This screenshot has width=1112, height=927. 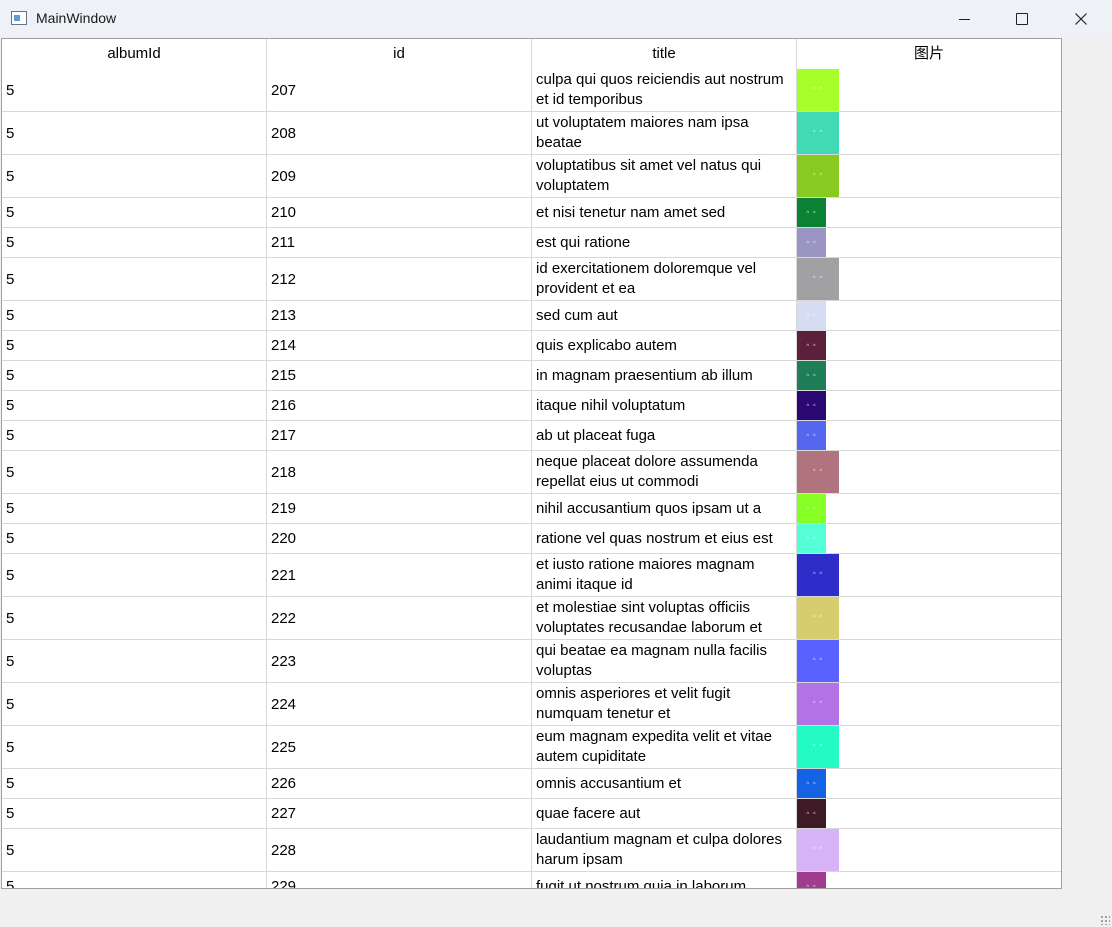 I want to click on cell-id: 211, so click(x=399, y=242).